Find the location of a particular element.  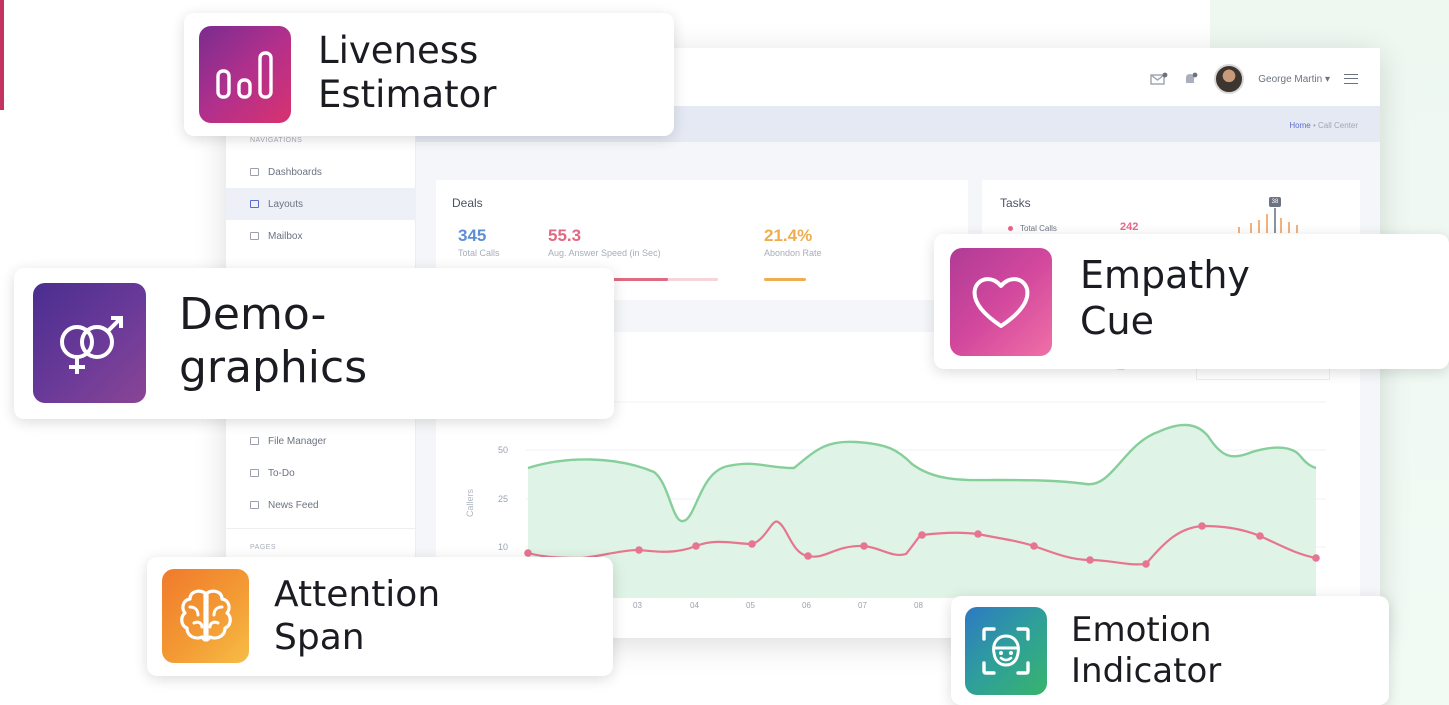

layout-icon is located at coordinates (254, 204).